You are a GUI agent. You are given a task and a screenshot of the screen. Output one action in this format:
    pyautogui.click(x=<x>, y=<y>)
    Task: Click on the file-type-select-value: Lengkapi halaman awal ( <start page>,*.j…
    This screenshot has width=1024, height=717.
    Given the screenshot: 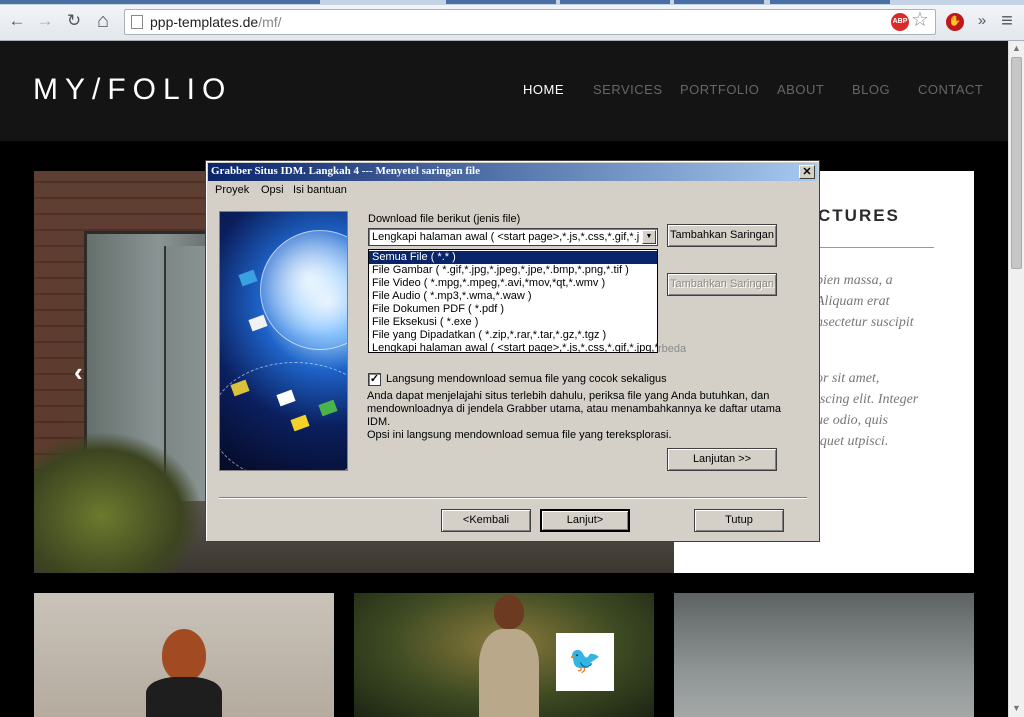 What is the action you would take?
    pyautogui.click(x=506, y=237)
    